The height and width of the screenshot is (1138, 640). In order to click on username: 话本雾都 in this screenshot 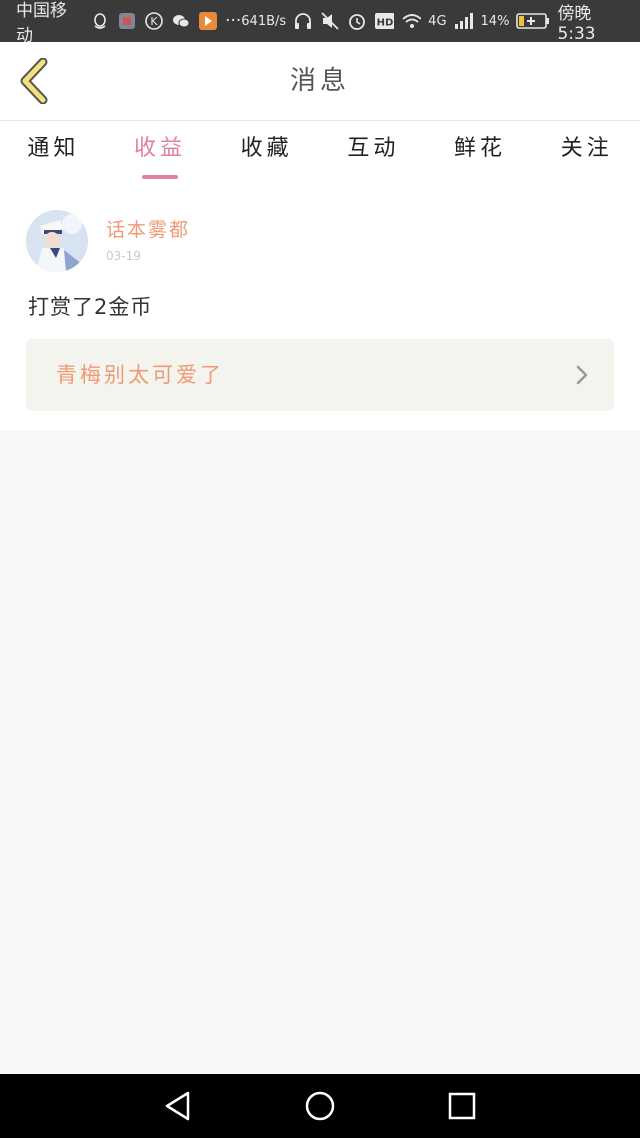, I will do `click(148, 228)`.